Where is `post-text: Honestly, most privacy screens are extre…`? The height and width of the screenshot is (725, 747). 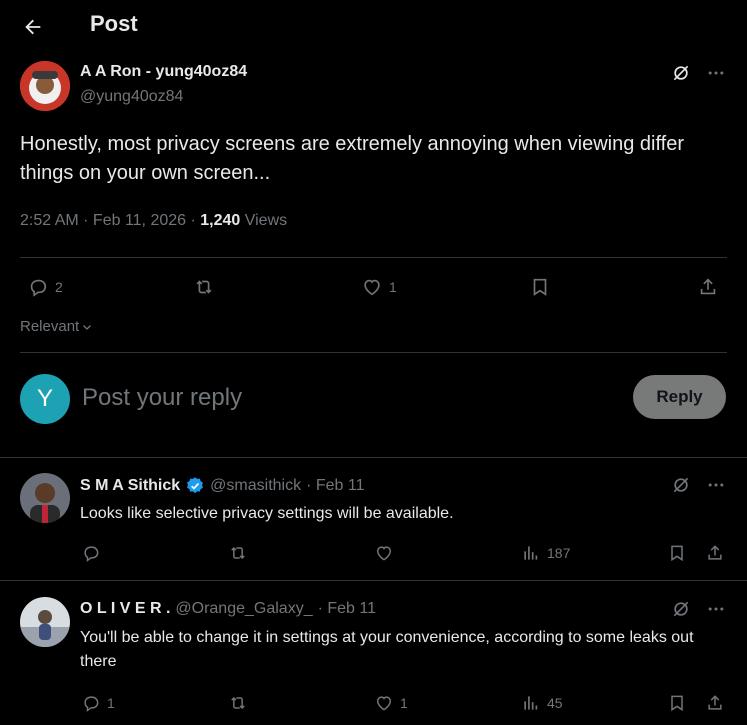
post-text: Honestly, most privacy screens are extre… is located at coordinates (352, 158).